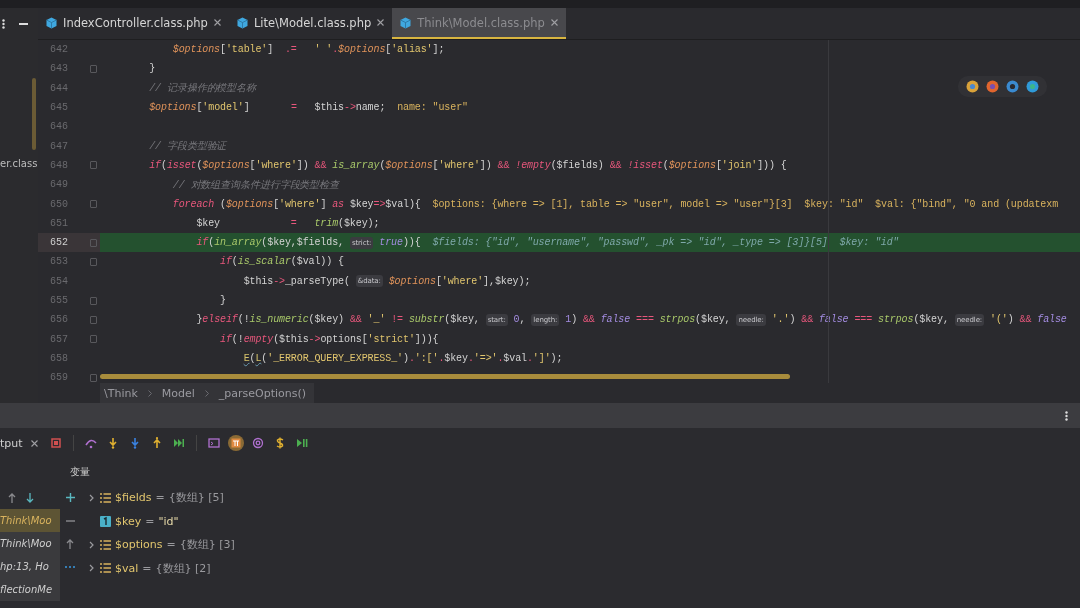 The width and height of the screenshot is (1080, 608). What do you see at coordinates (432, 108) in the screenshot?
I see `inline-value: name: "user"` at bounding box center [432, 108].